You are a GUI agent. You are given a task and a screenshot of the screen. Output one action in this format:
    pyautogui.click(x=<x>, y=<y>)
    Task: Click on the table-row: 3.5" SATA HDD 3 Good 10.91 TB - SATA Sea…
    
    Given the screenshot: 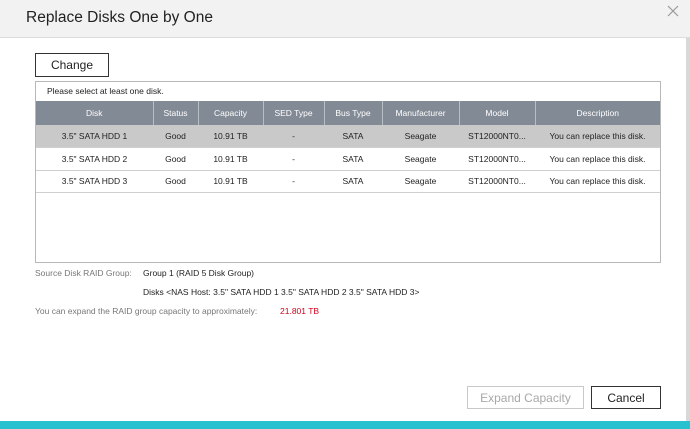 What is the action you would take?
    pyautogui.click(x=348, y=181)
    